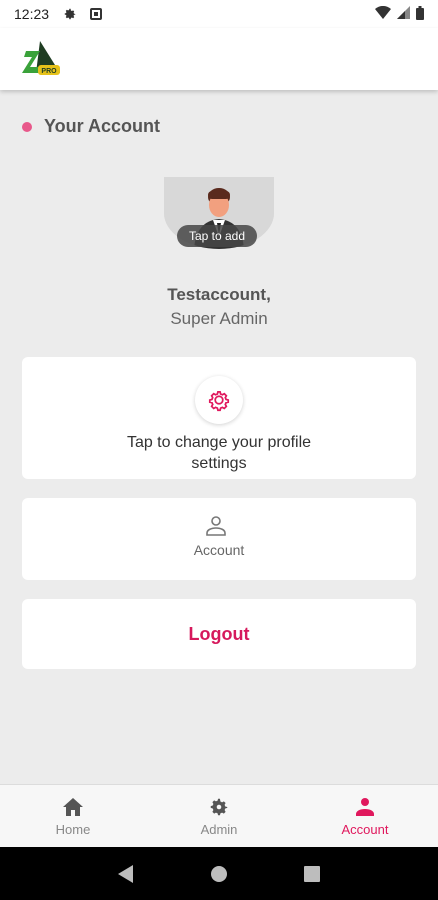  What do you see at coordinates (219, 59) in the screenshot?
I see `app-header: PRO` at bounding box center [219, 59].